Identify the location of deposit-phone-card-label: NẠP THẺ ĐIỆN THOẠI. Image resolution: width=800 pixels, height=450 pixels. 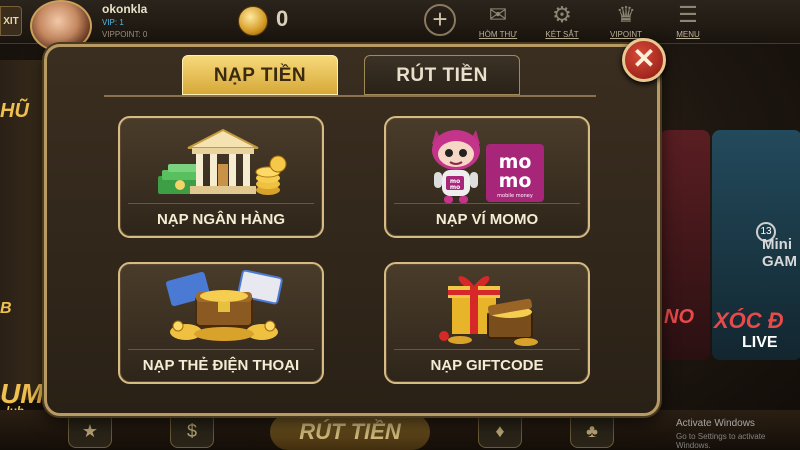
(221, 365).